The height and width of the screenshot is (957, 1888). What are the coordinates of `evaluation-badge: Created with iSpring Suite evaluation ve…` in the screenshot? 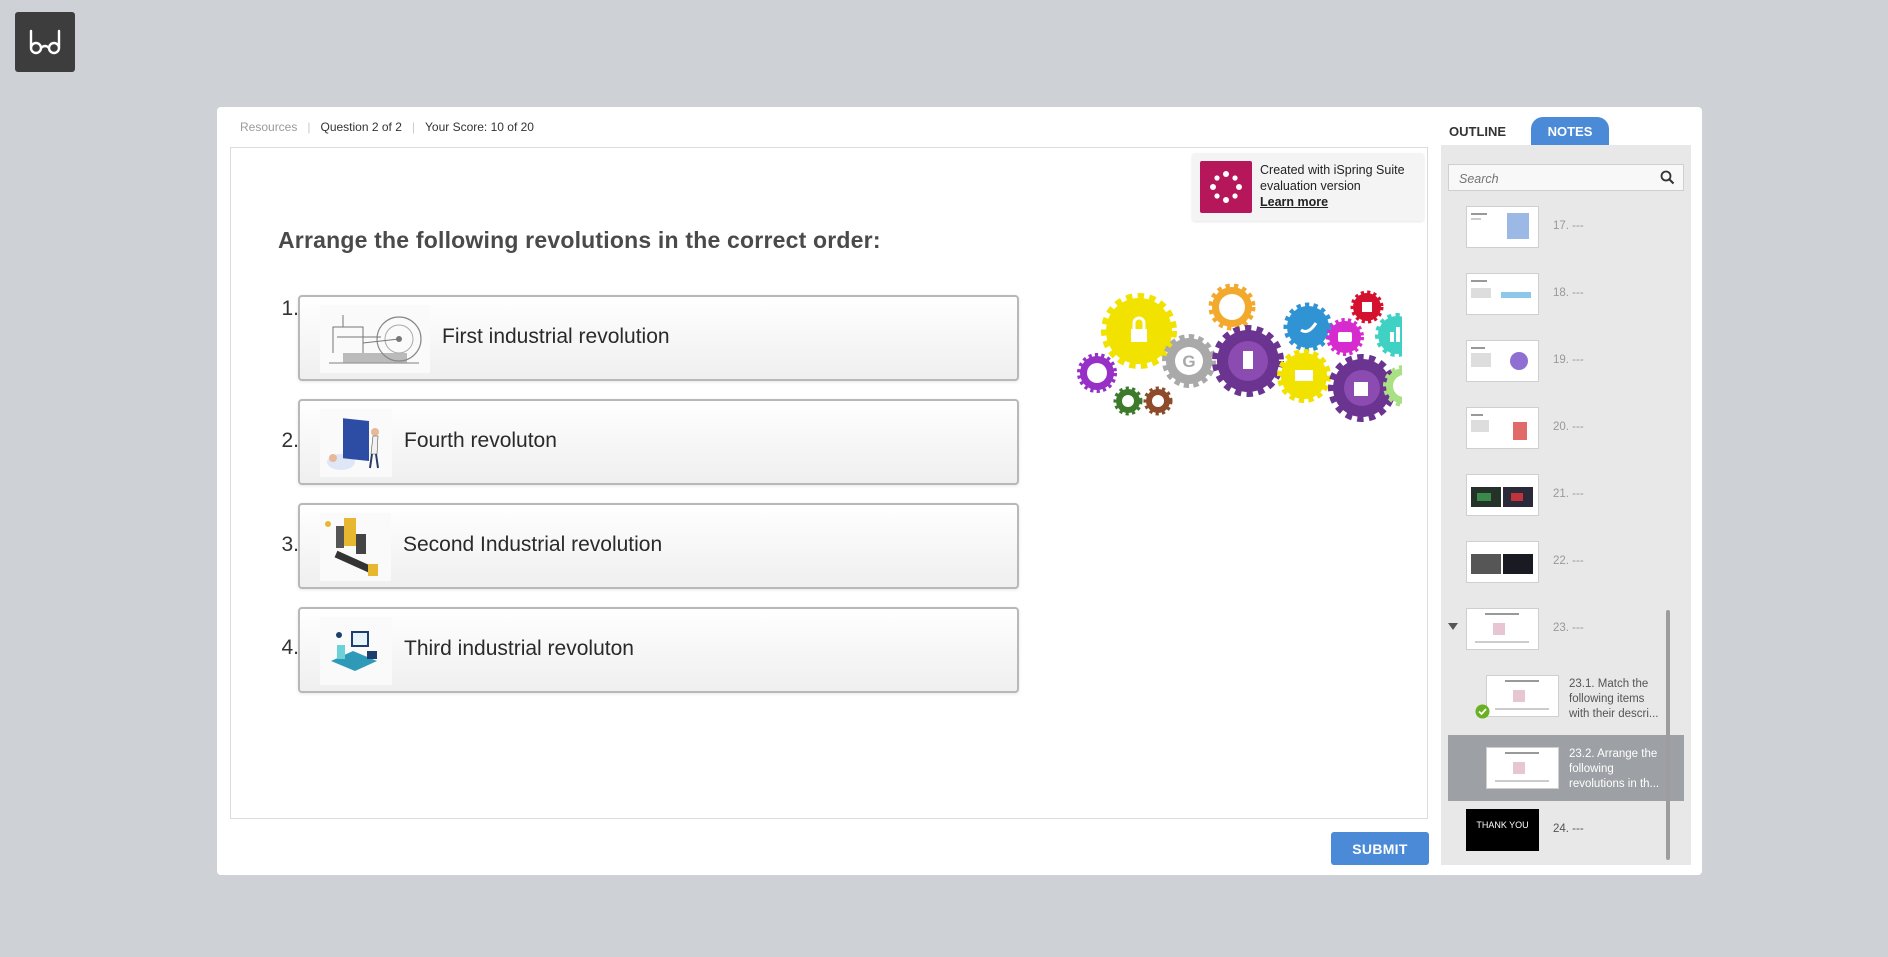 It's located at (1308, 187).